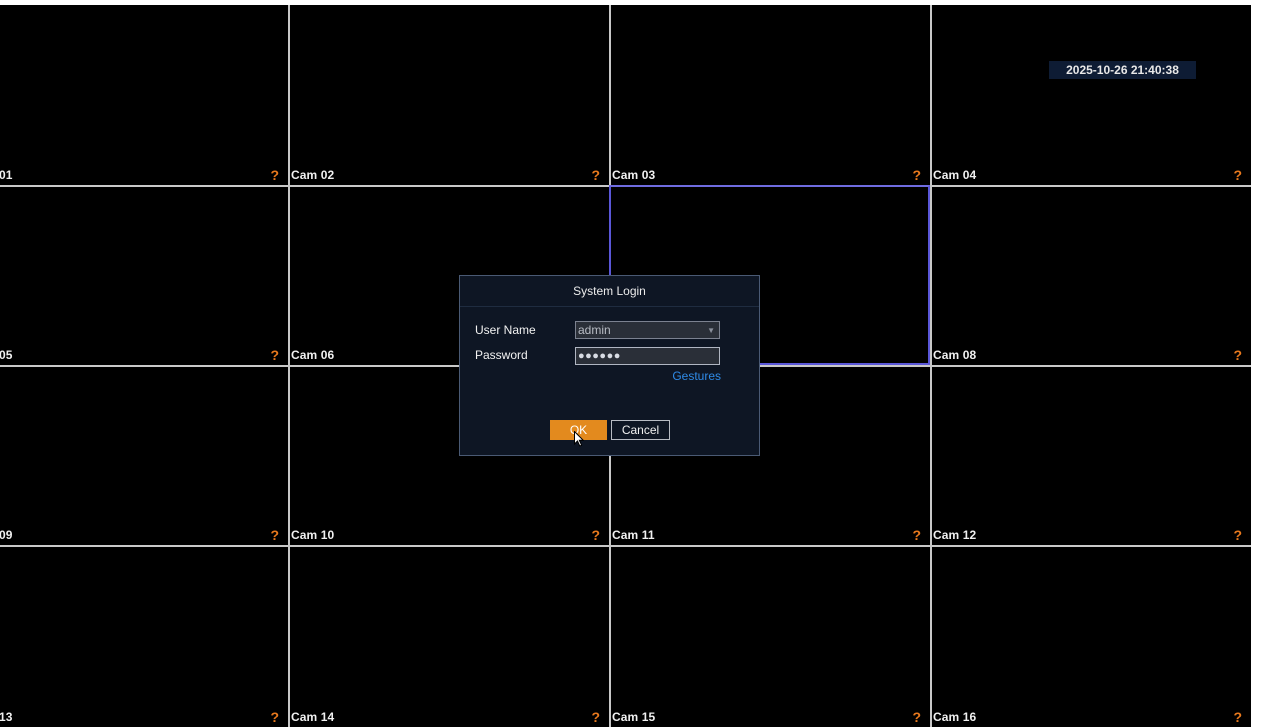 This screenshot has width=1285, height=727. I want to click on camera-cell-05: 05 ?, so click(144, 276).